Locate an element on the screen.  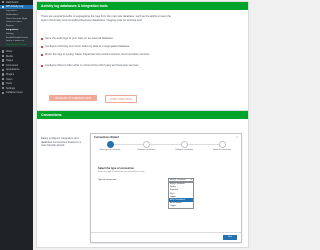
step-label: Select type of connection is located at coordinates (110, 150).